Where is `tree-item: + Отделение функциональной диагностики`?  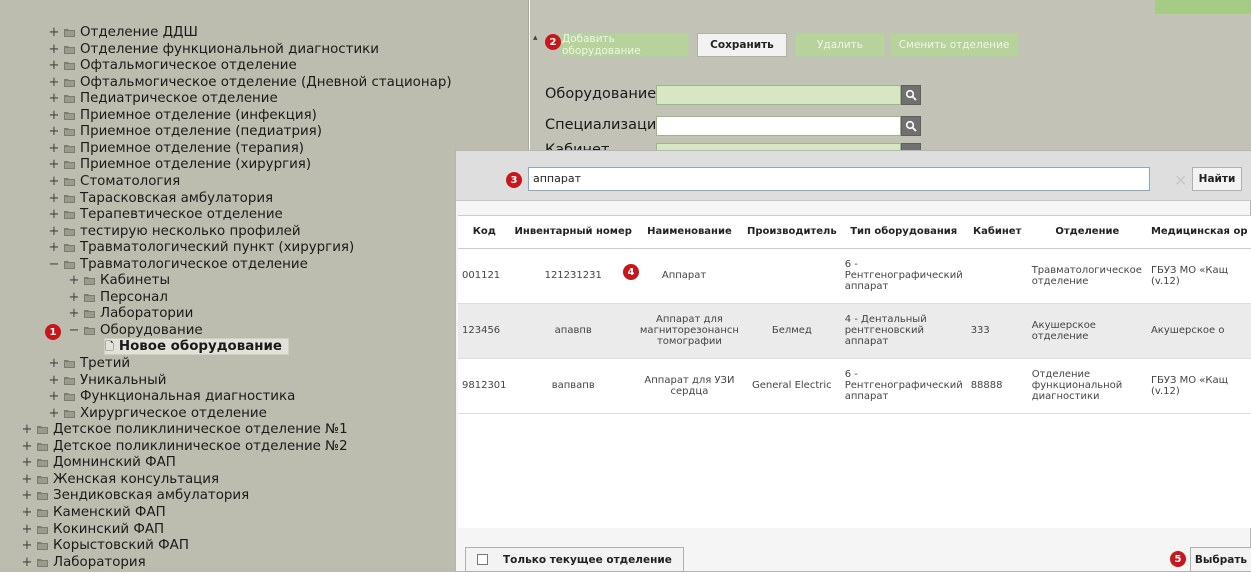 tree-item: + Отделение функциональной диагностики is located at coordinates (213, 49).